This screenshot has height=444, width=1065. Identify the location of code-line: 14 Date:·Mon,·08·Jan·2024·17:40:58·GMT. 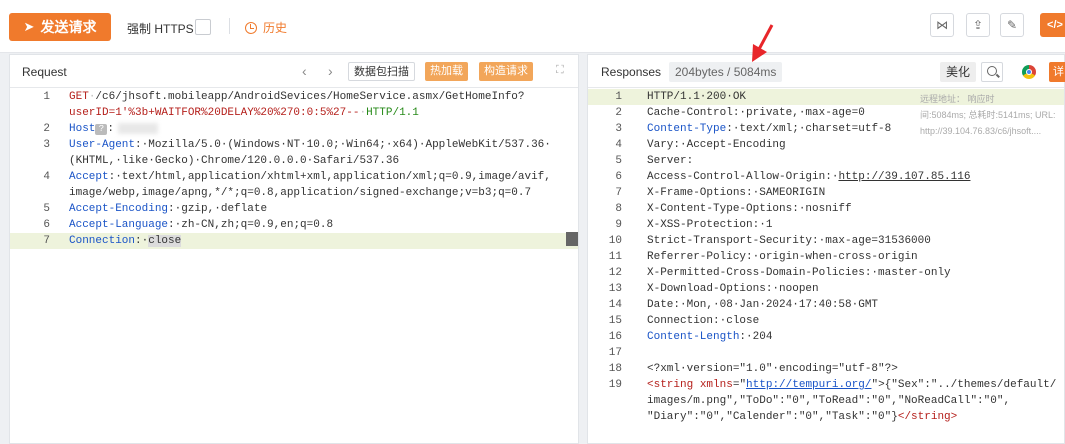
(826, 305).